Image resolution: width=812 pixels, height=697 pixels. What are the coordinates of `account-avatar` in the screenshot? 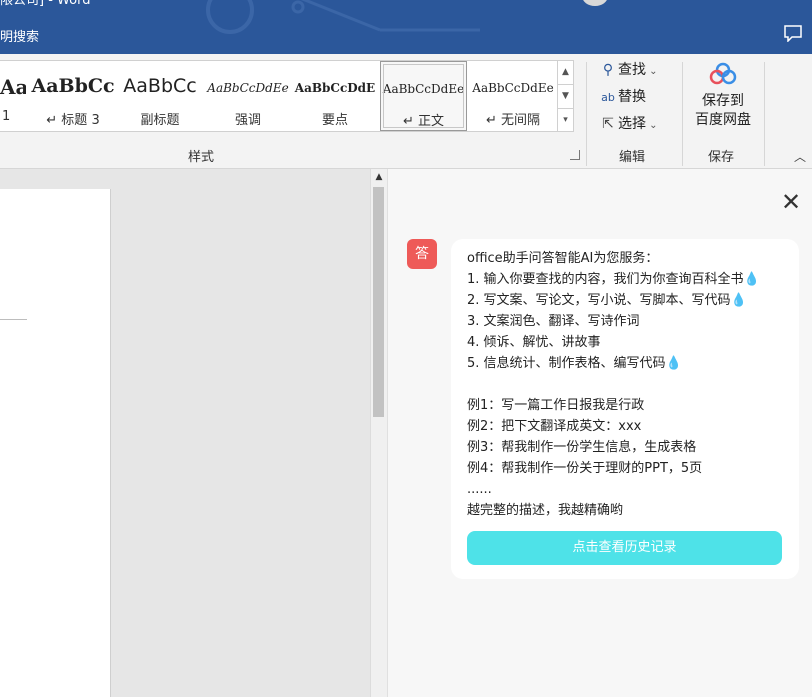 It's located at (595, 3).